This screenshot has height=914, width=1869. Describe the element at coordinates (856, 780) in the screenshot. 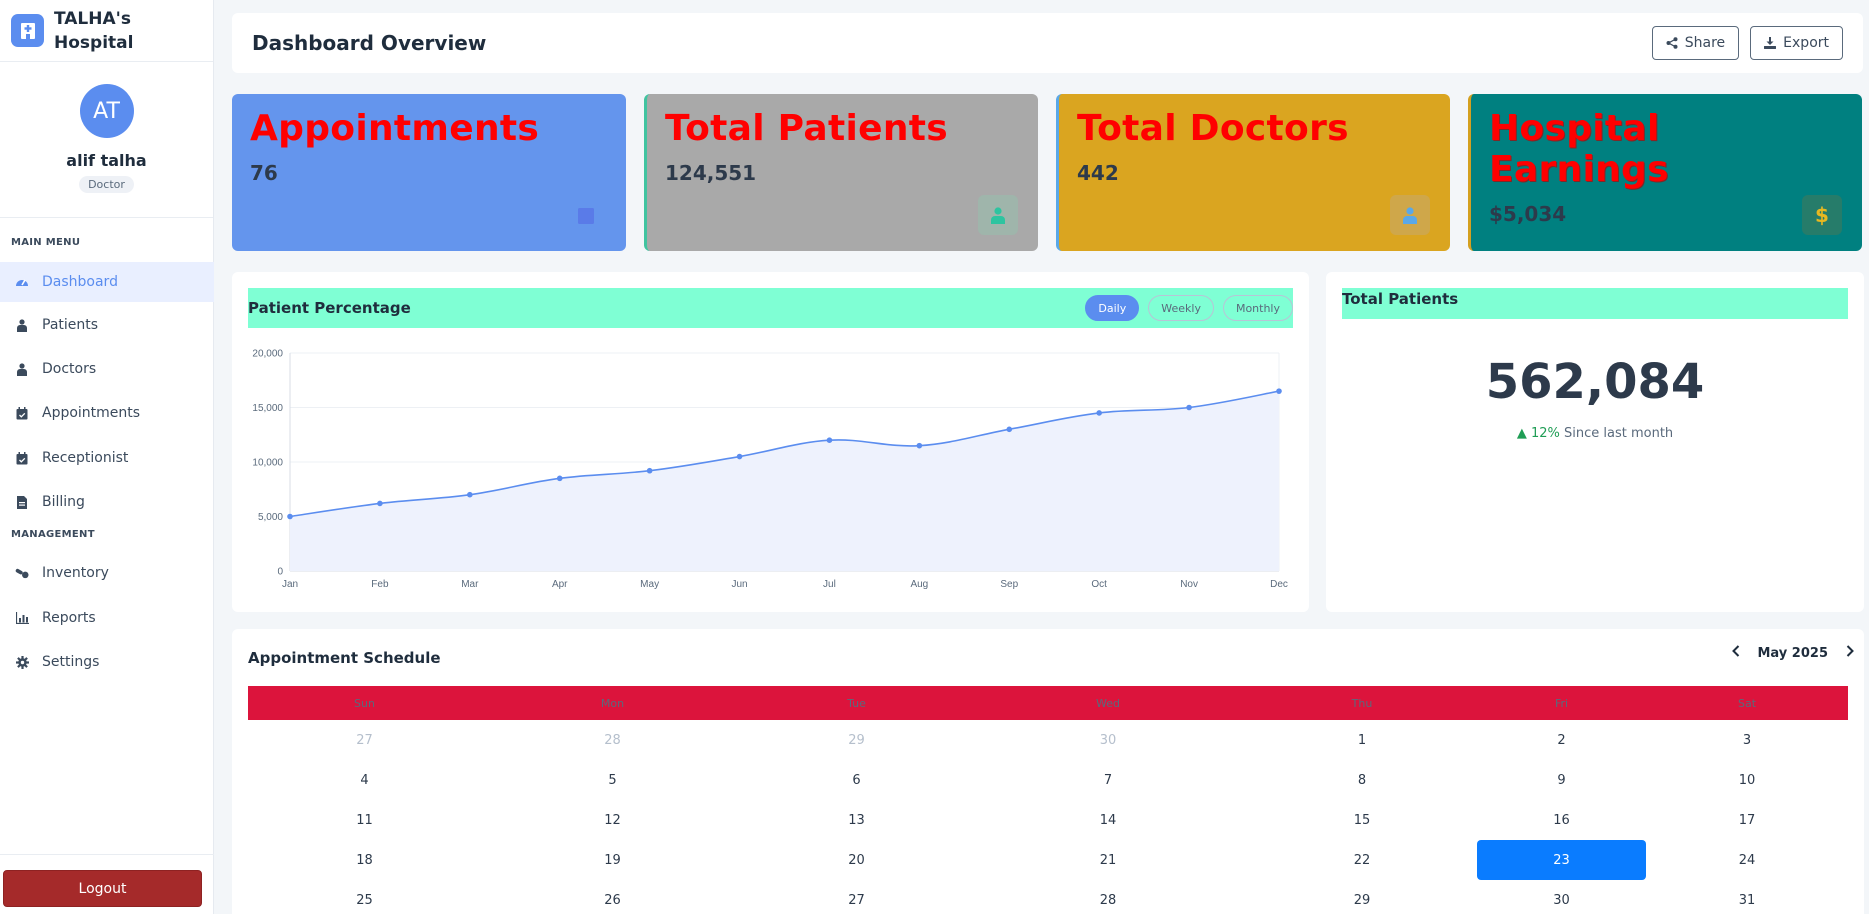

I see `calendar-day: 6` at that location.